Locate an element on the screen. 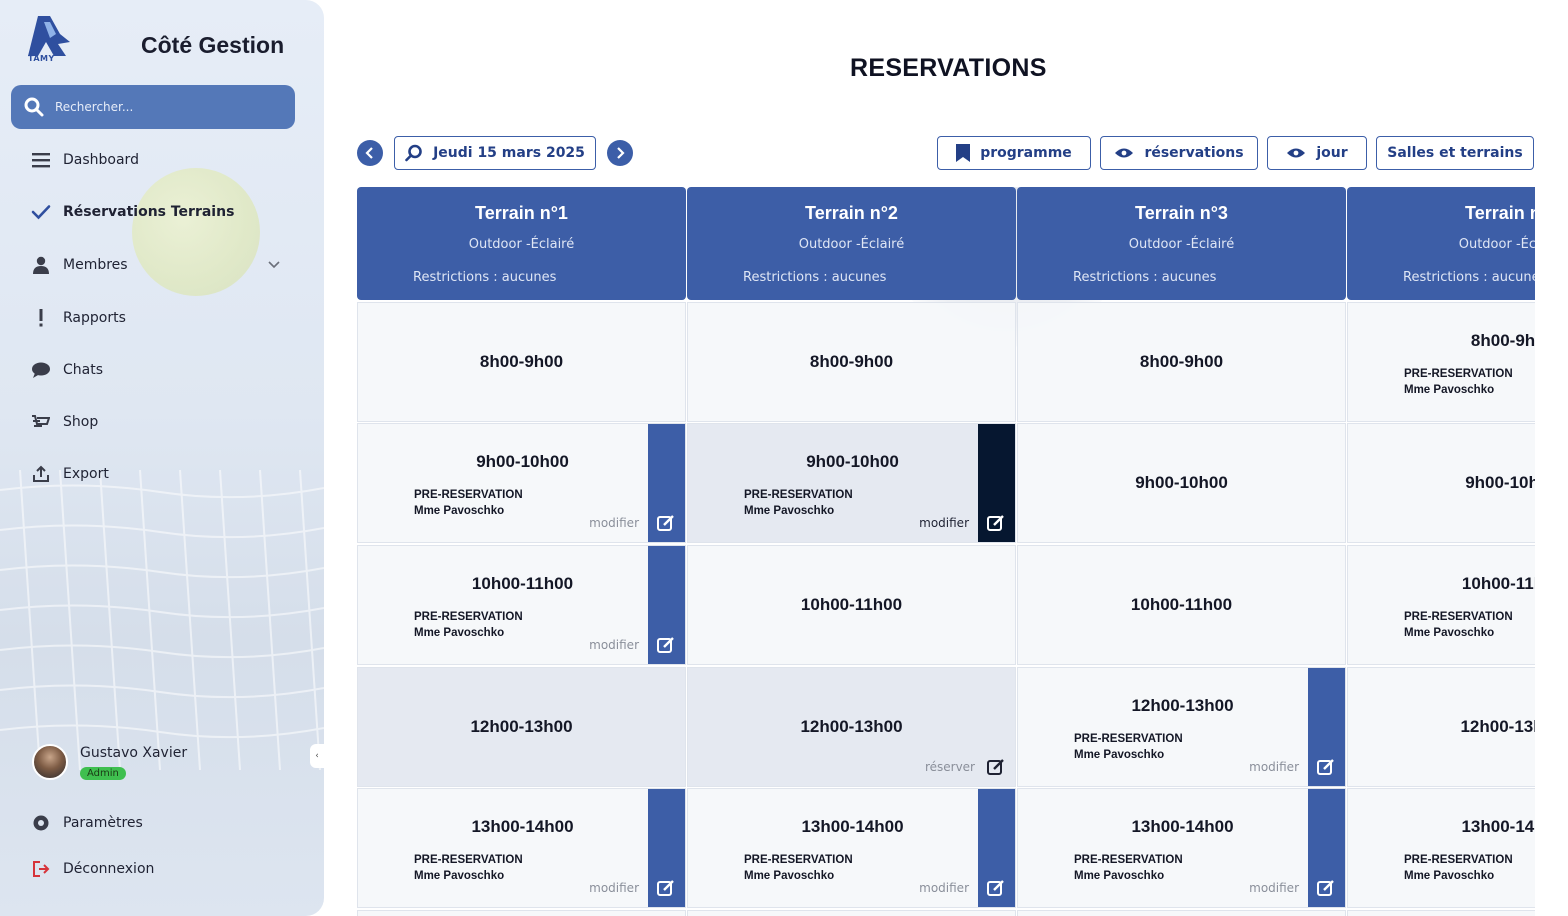 Image resolution: width=1568 pixels, height=916 pixels. programme-button: programme is located at coordinates (1014, 153).